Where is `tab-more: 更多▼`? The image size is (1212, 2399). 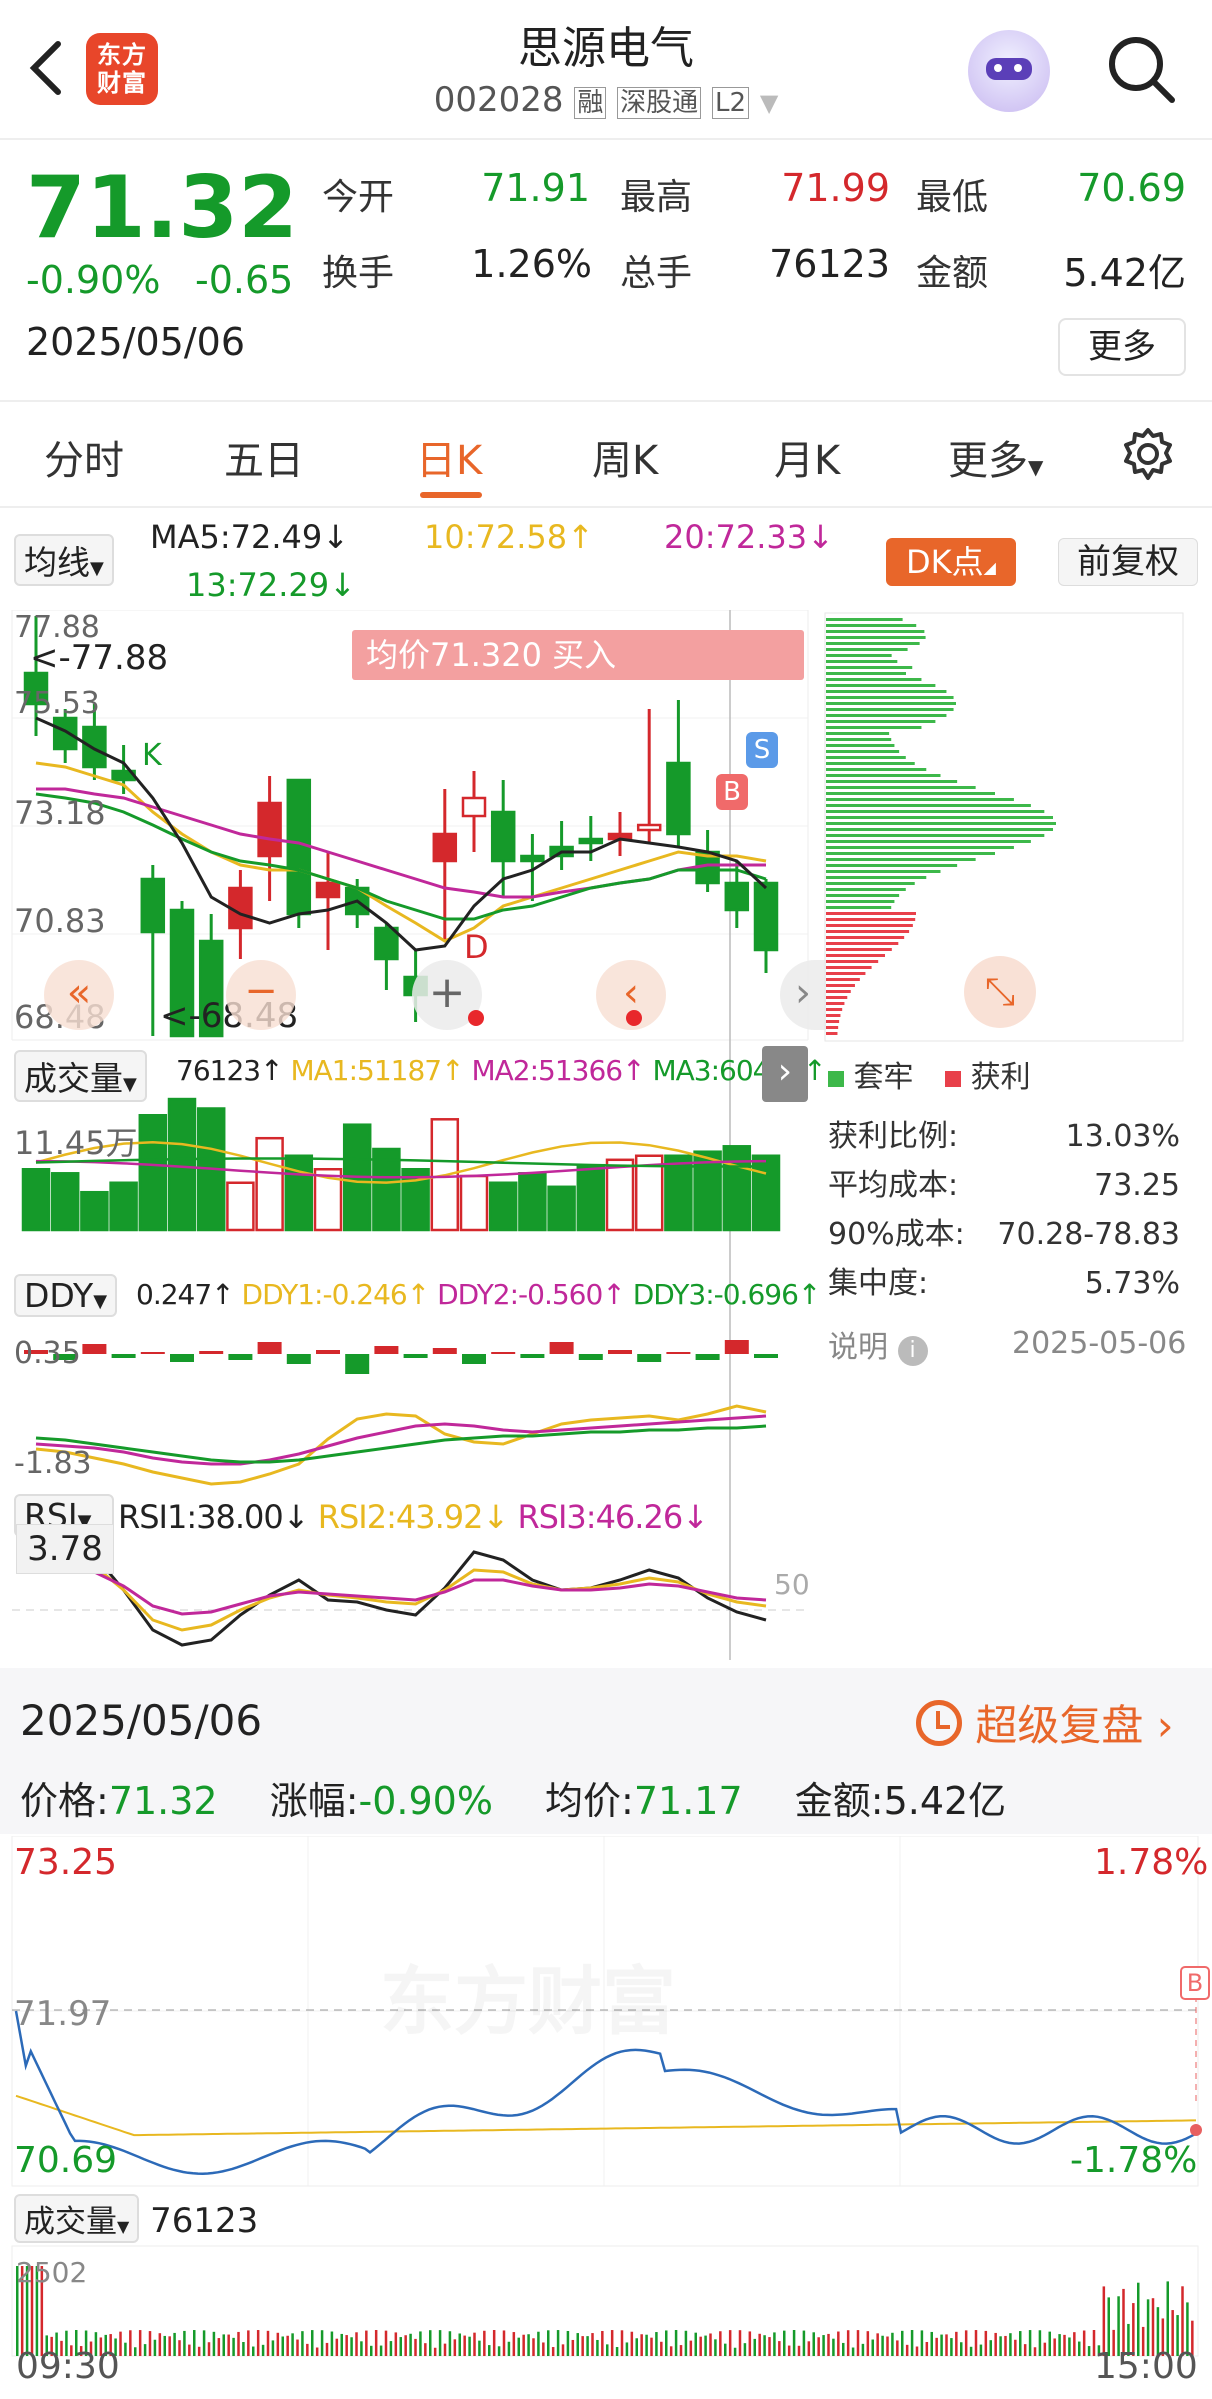
tab-more: 更多▼ is located at coordinates (995, 457).